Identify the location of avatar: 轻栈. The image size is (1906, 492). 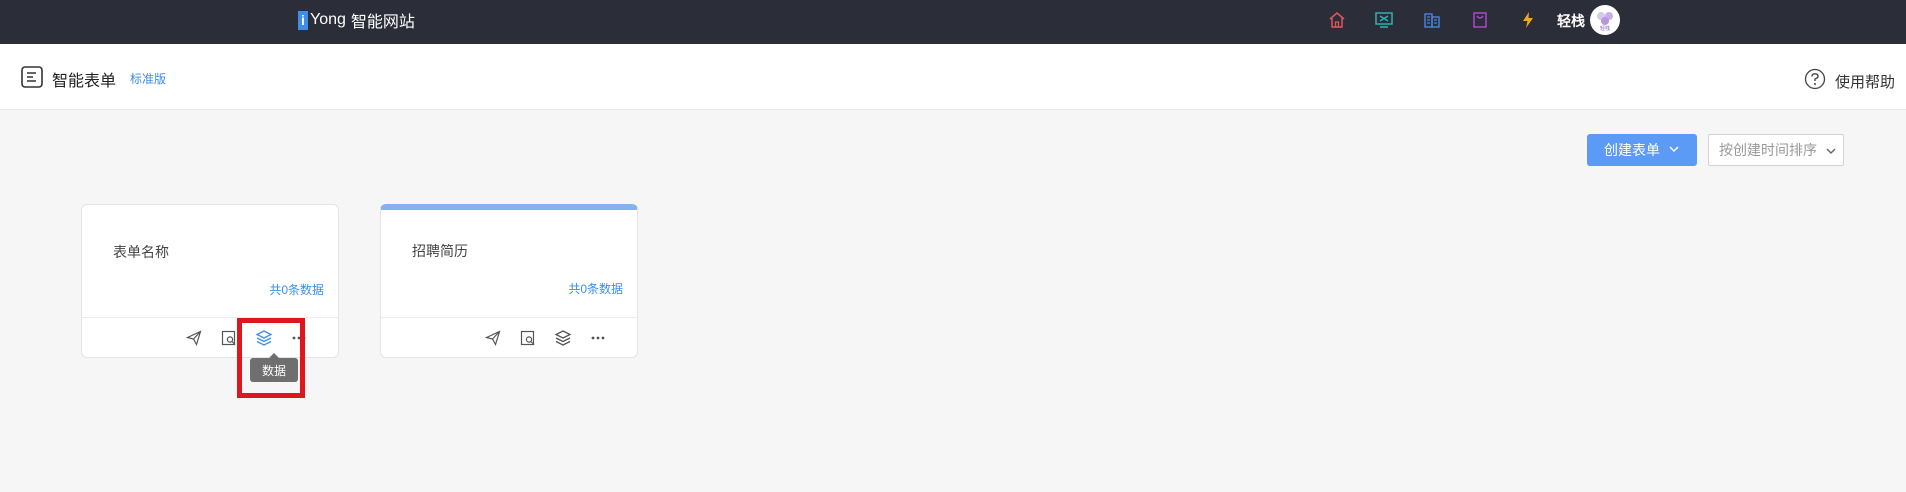
(1605, 20).